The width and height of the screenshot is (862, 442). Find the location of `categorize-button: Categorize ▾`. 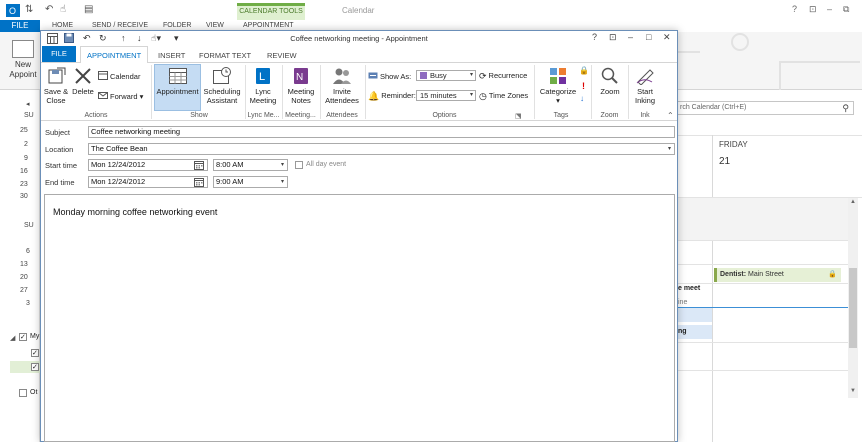

categorize-button: Categorize ▾ is located at coordinates (558, 86).